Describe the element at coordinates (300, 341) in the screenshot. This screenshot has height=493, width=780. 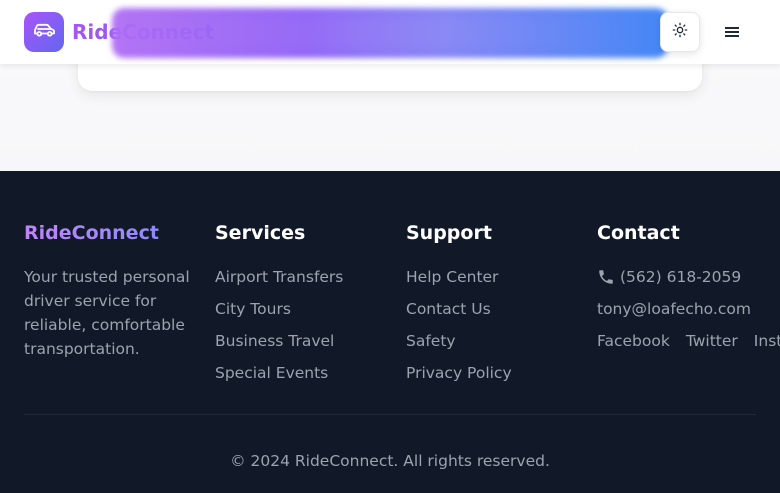
I see `footer-link-business-travel: Business Travel` at that location.